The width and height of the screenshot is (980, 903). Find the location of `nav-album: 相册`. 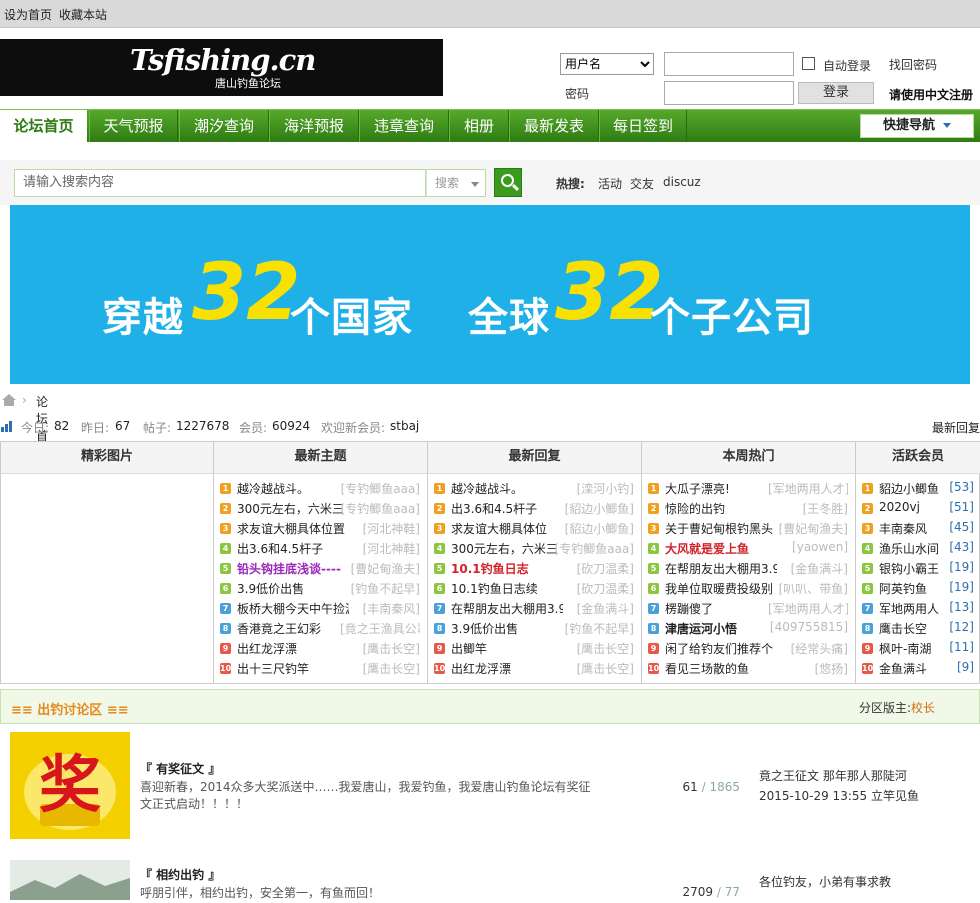

nav-album: 相册 is located at coordinates (479, 126).